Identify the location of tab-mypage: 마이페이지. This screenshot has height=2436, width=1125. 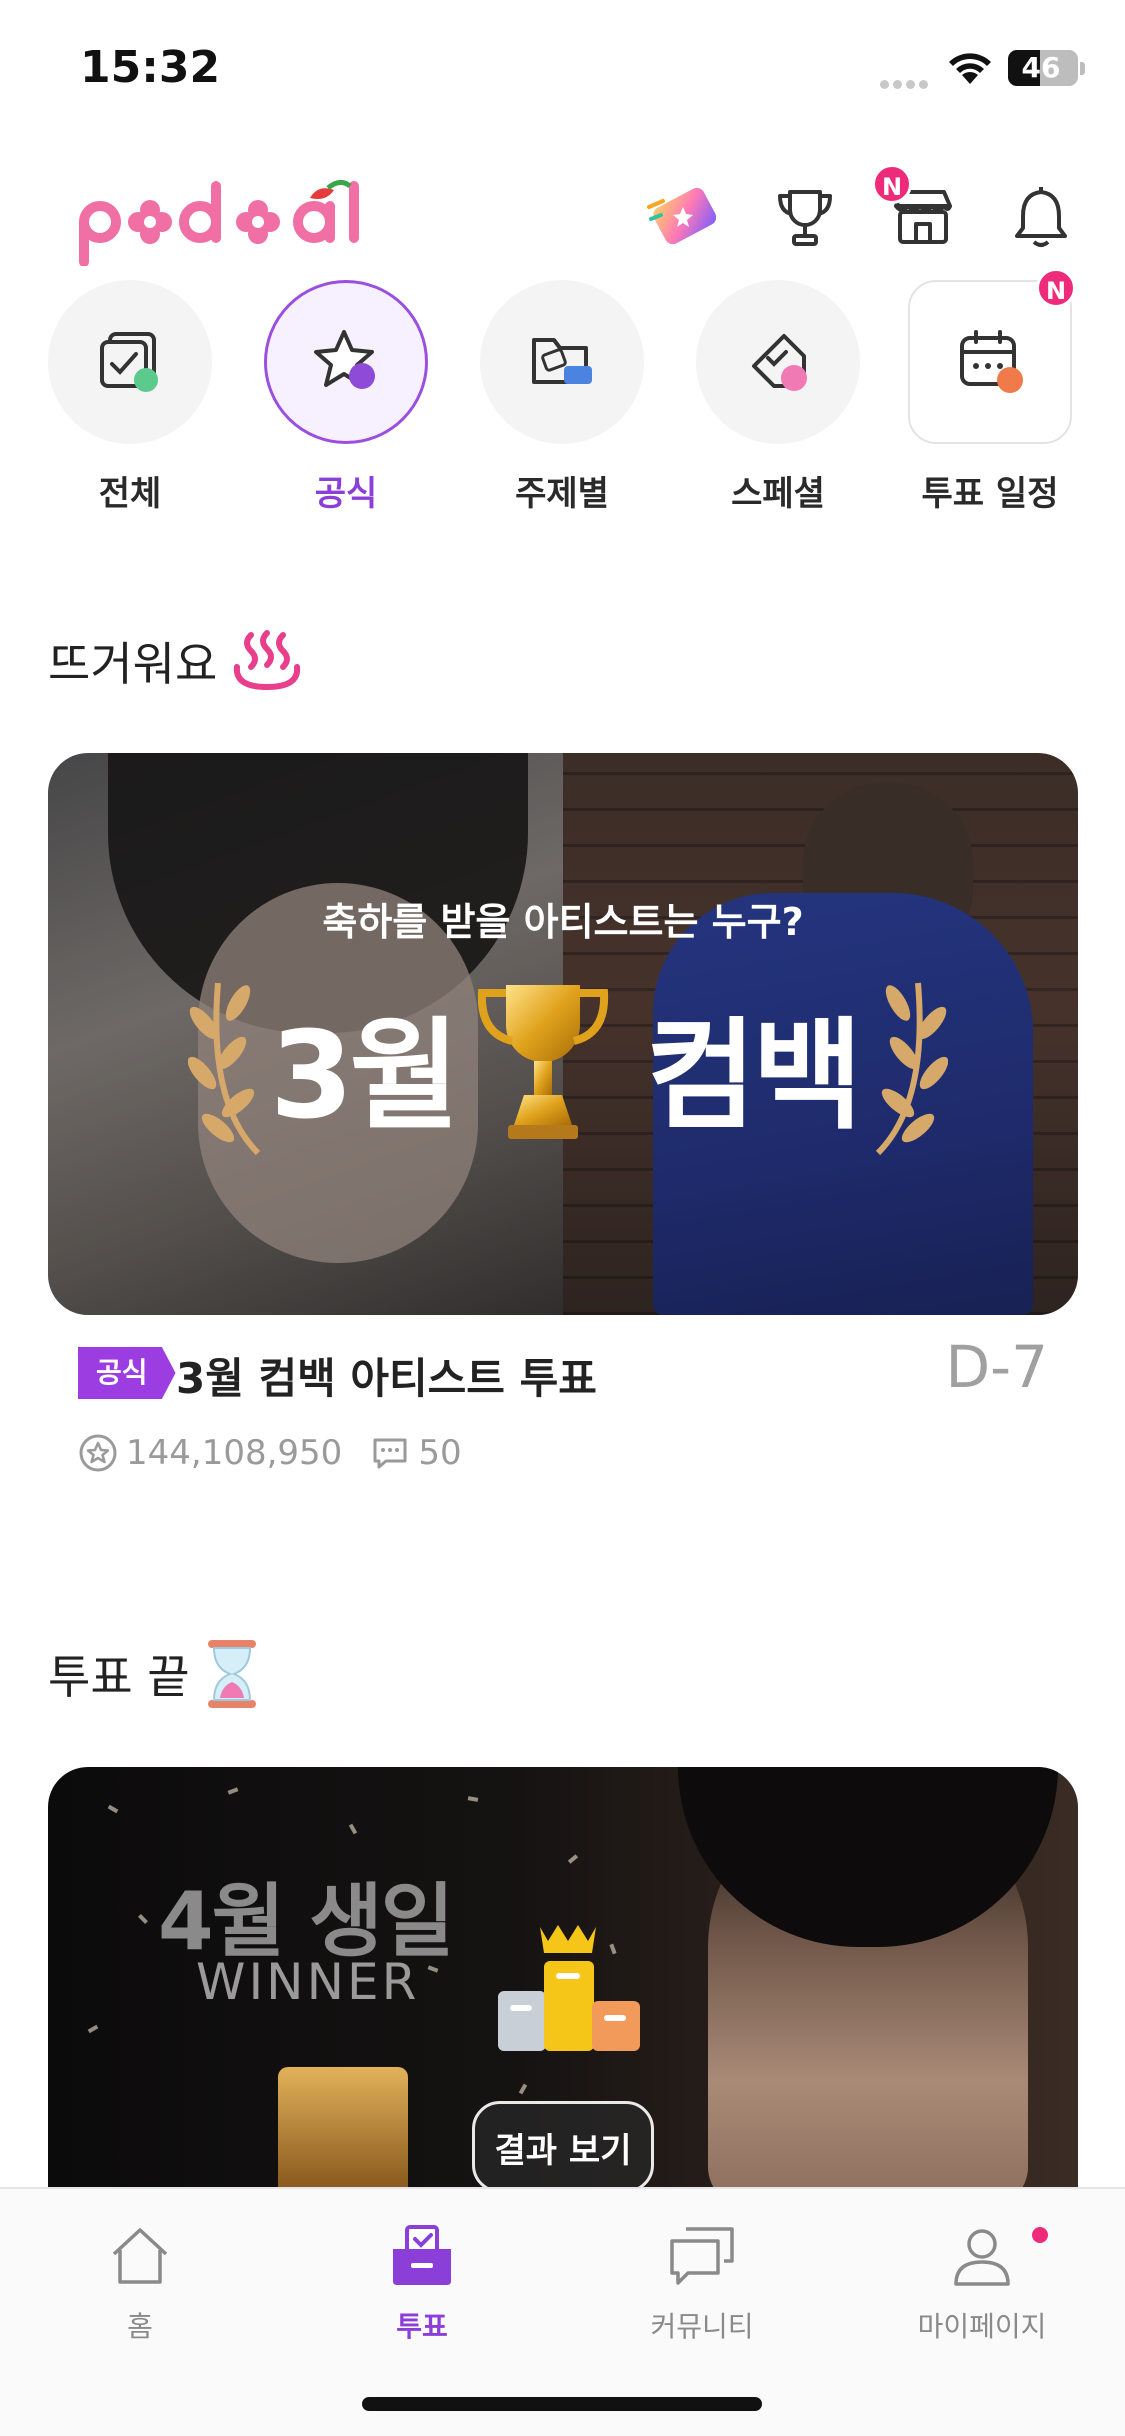
(982, 2279).